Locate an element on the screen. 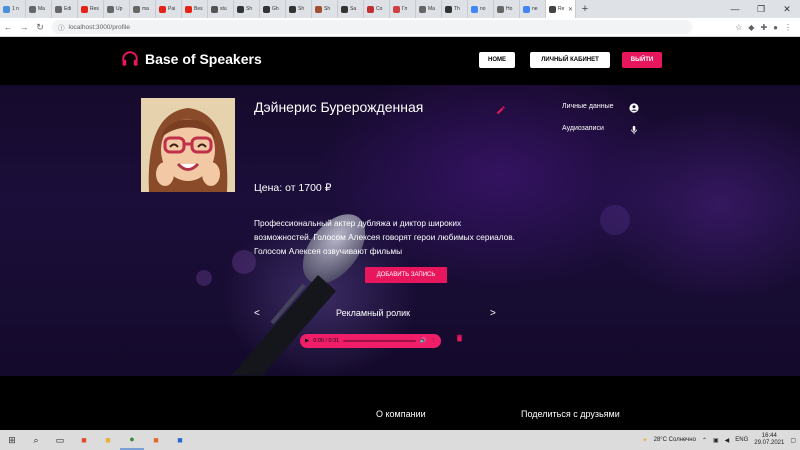 This screenshot has width=800, height=450. browser-tab: Edi is located at coordinates (65, 9).